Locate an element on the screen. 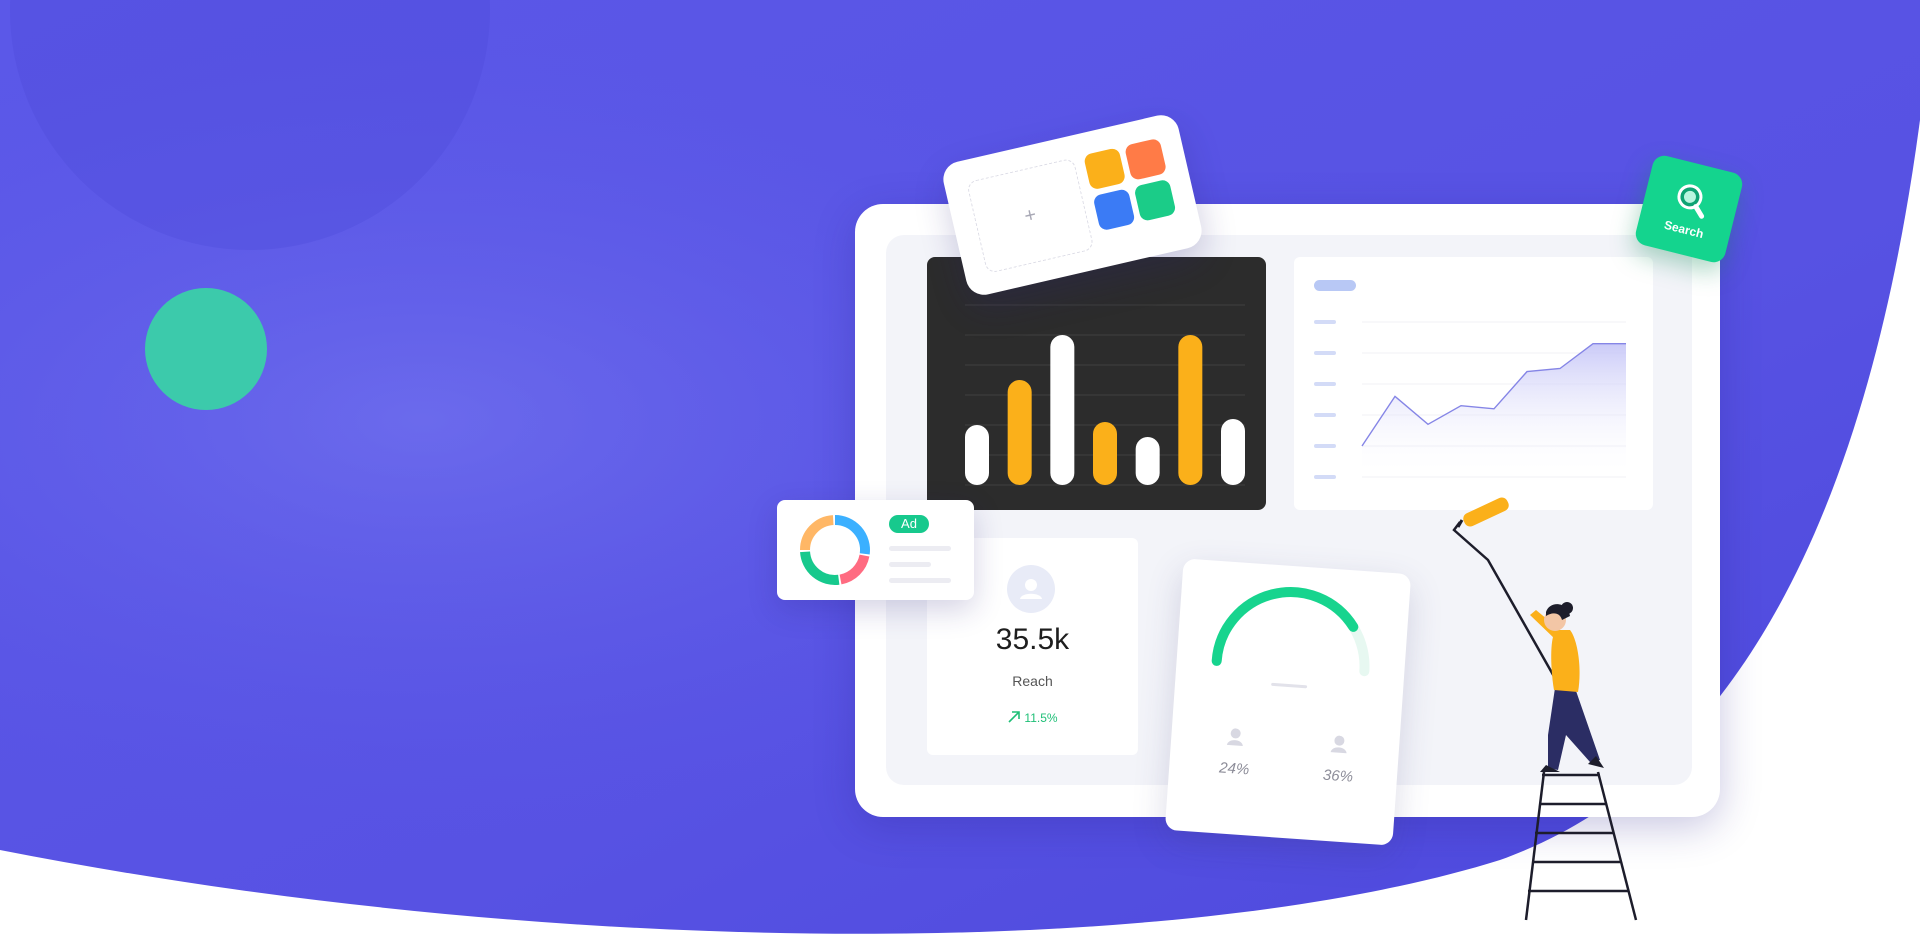 The image size is (1920, 949). bar-chart is located at coordinates (1105, 395).